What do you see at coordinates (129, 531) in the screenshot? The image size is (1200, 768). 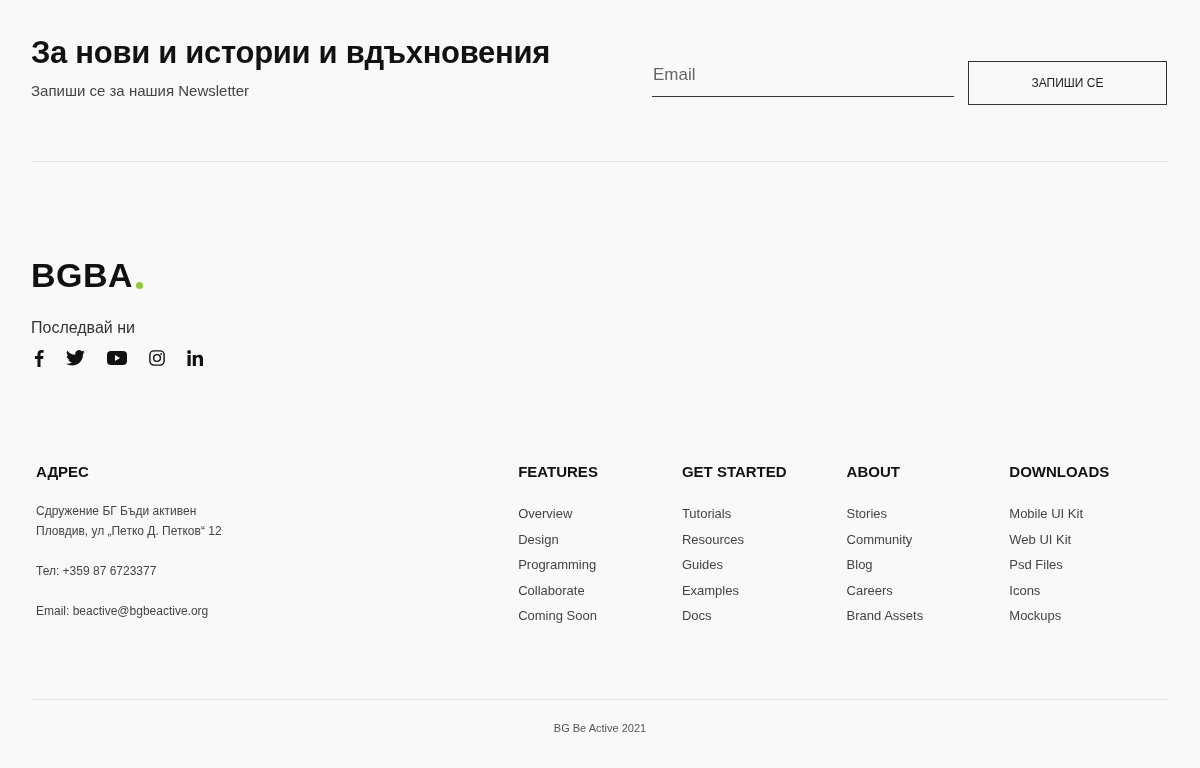 I see `address-text: Пловдив, ул „Петко Д. Петков“ 12` at bounding box center [129, 531].